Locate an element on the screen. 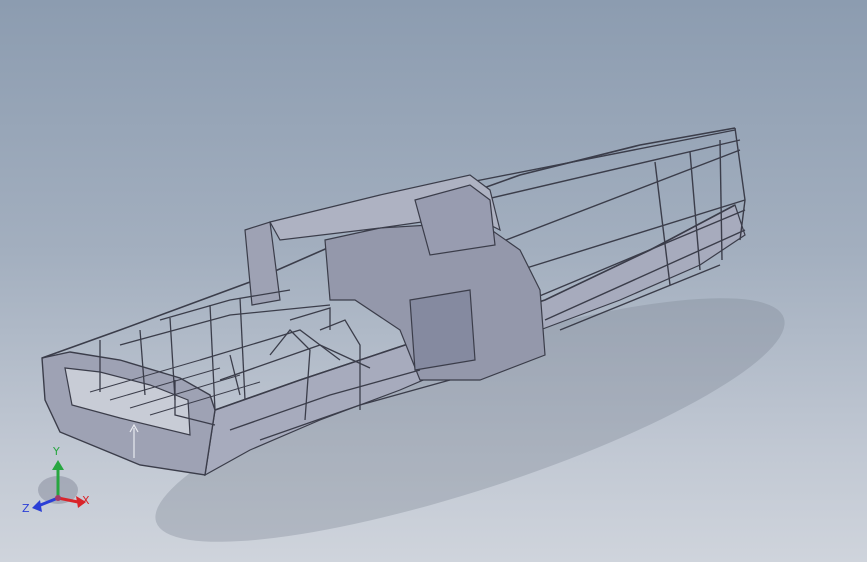  z-axis-label: Z is located at coordinates (26, 508).